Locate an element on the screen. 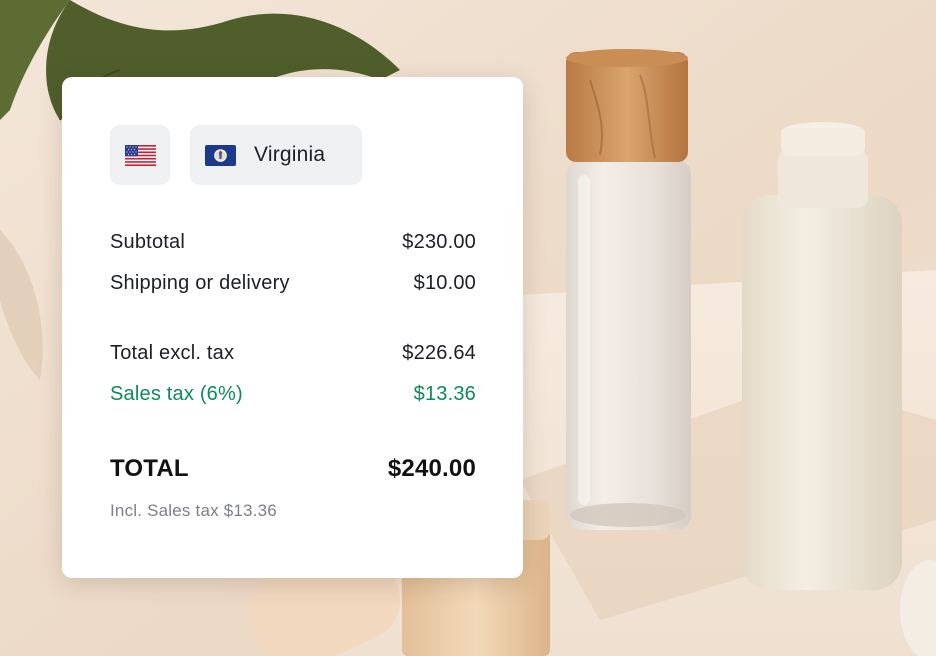  country-selector is located at coordinates (140, 155).